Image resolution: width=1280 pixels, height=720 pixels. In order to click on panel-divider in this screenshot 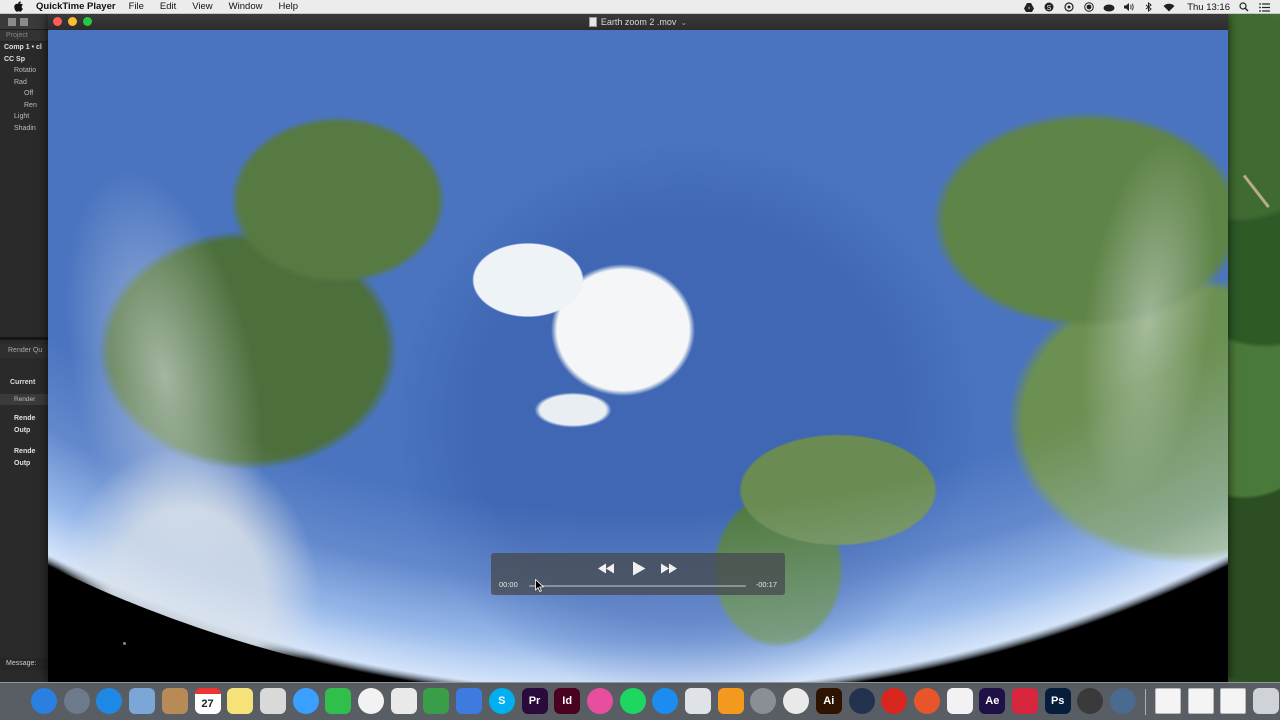, I will do `click(24, 338)`.